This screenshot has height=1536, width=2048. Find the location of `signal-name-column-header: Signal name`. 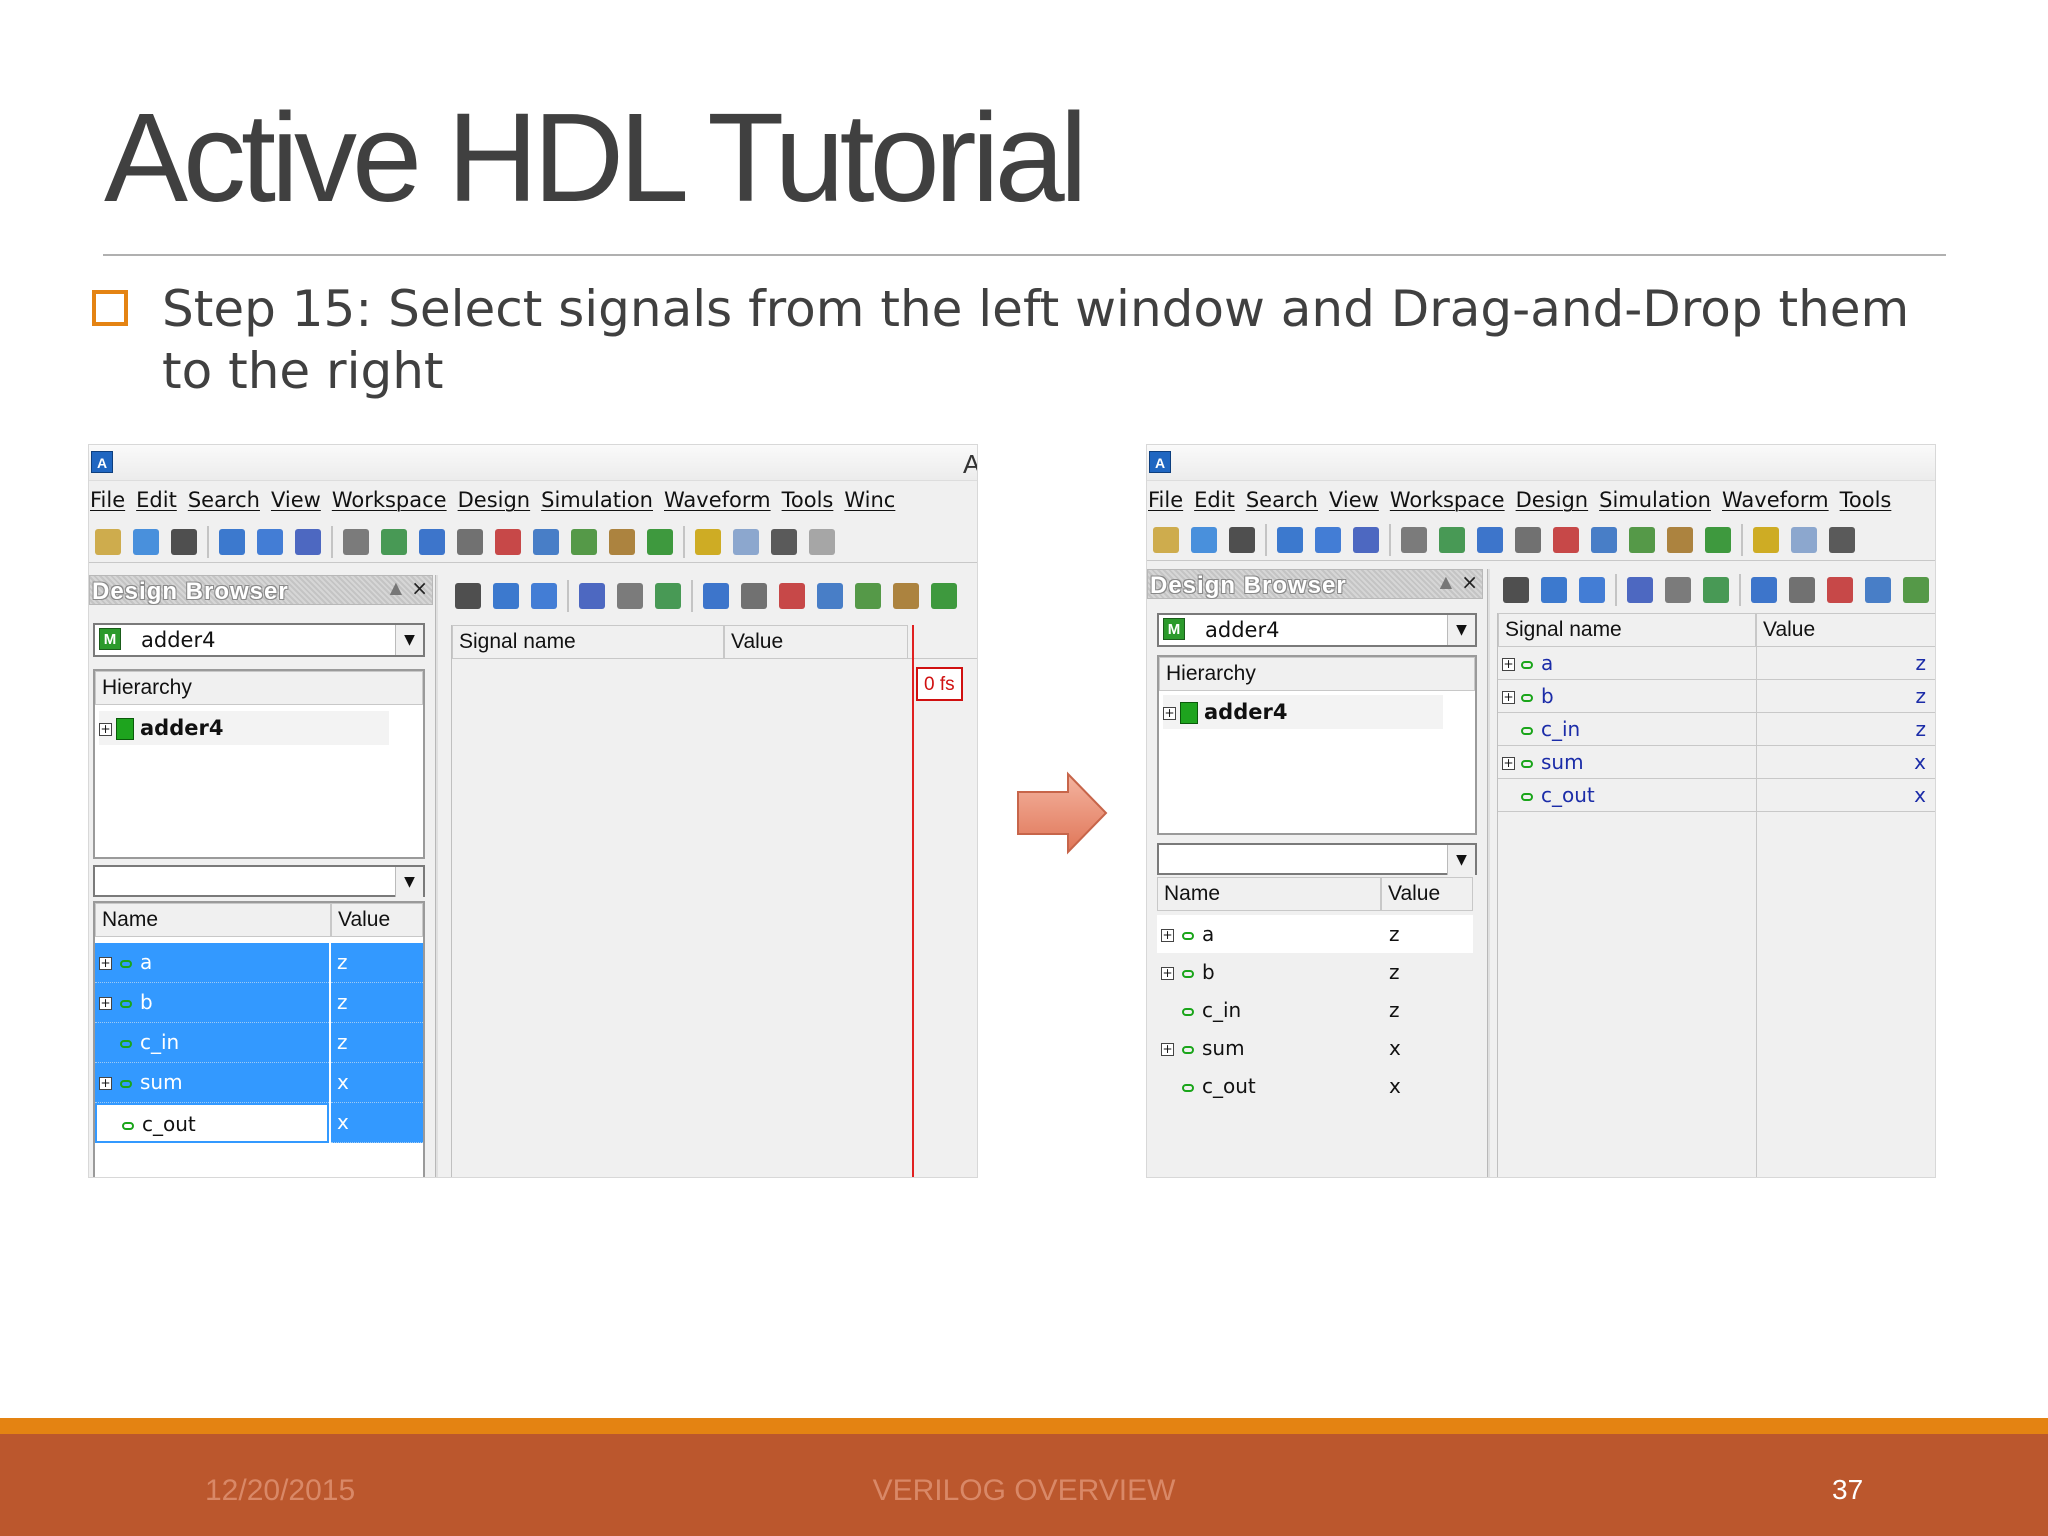

signal-name-column-header: Signal name is located at coordinates (1627, 630).